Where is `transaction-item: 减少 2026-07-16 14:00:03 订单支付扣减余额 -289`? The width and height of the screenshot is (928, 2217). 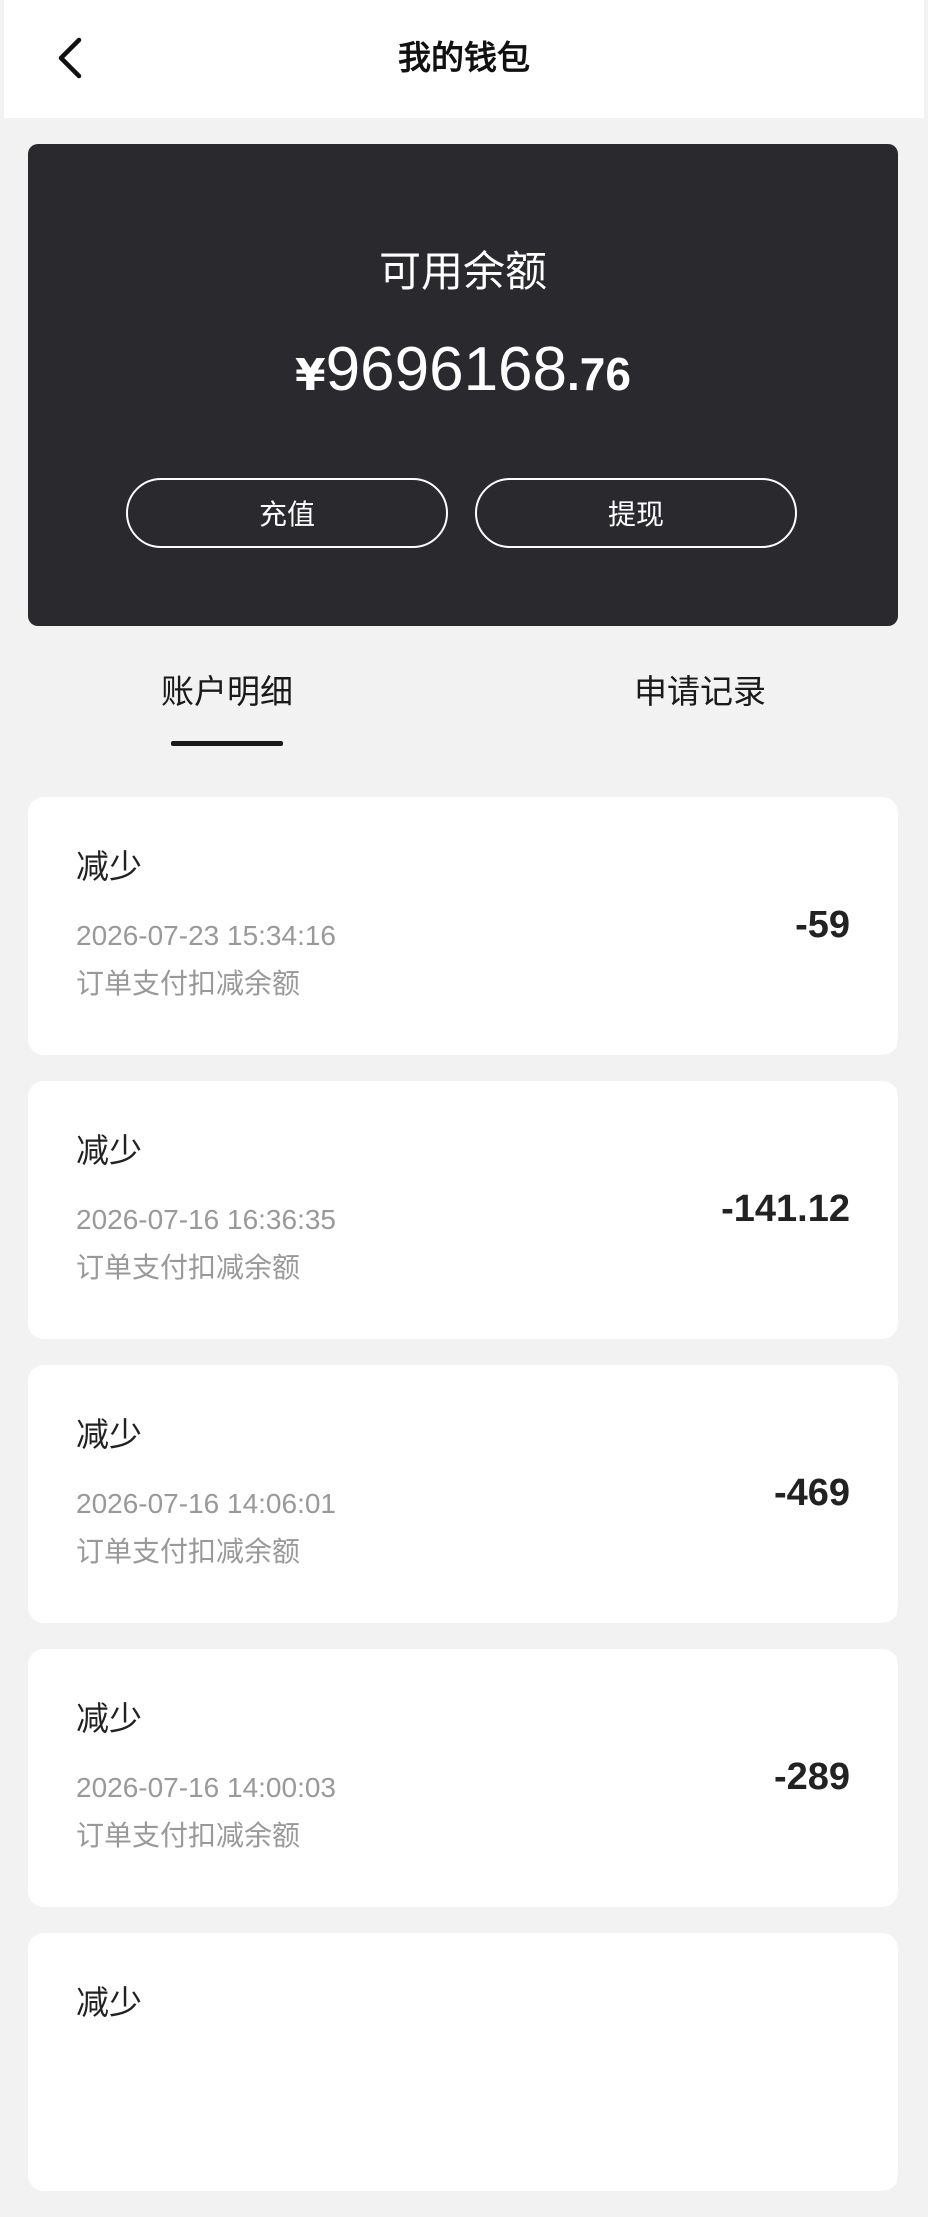
transaction-item: 减少 2026-07-16 14:00:03 订单支付扣减余额 -289 is located at coordinates (463, 1778).